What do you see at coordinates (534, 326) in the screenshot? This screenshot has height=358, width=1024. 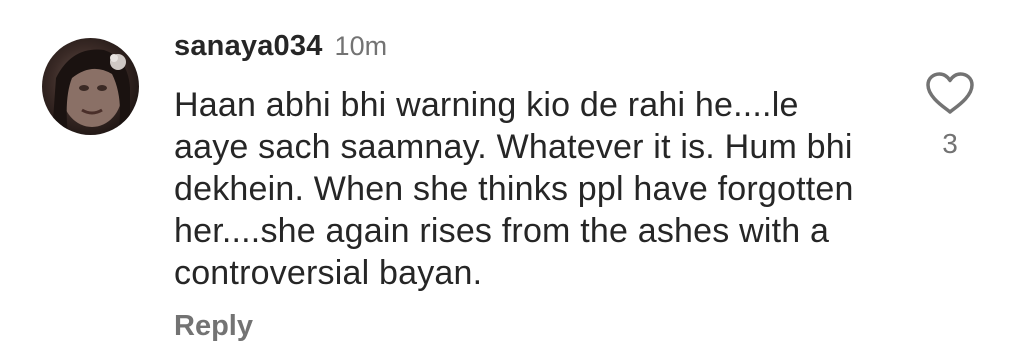 I see `reply-button: Reply` at bounding box center [534, 326].